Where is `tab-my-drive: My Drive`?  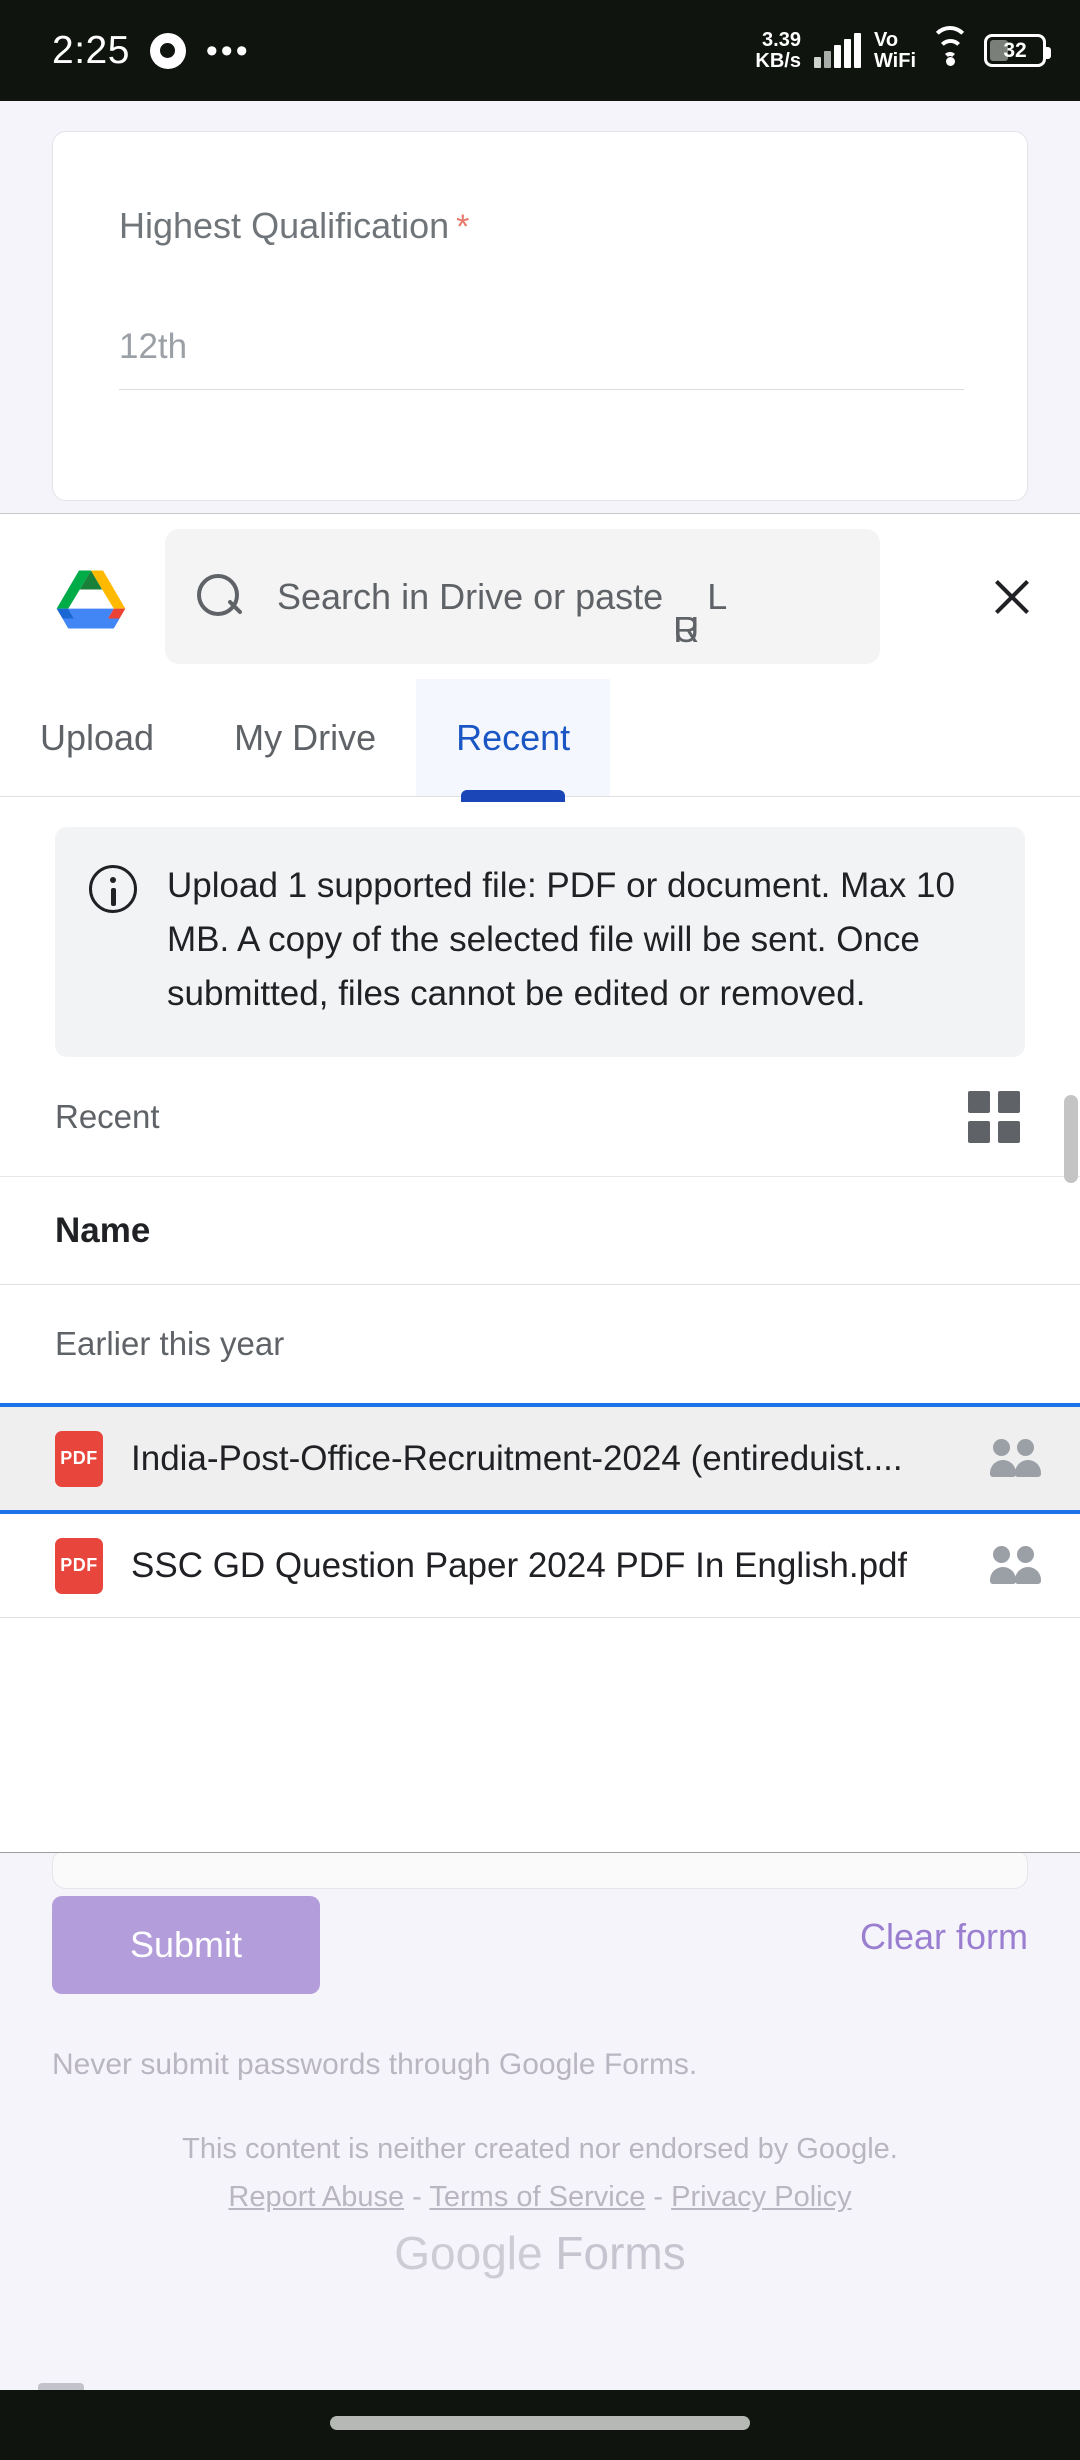
tab-my-drive: My Drive is located at coordinates (305, 737).